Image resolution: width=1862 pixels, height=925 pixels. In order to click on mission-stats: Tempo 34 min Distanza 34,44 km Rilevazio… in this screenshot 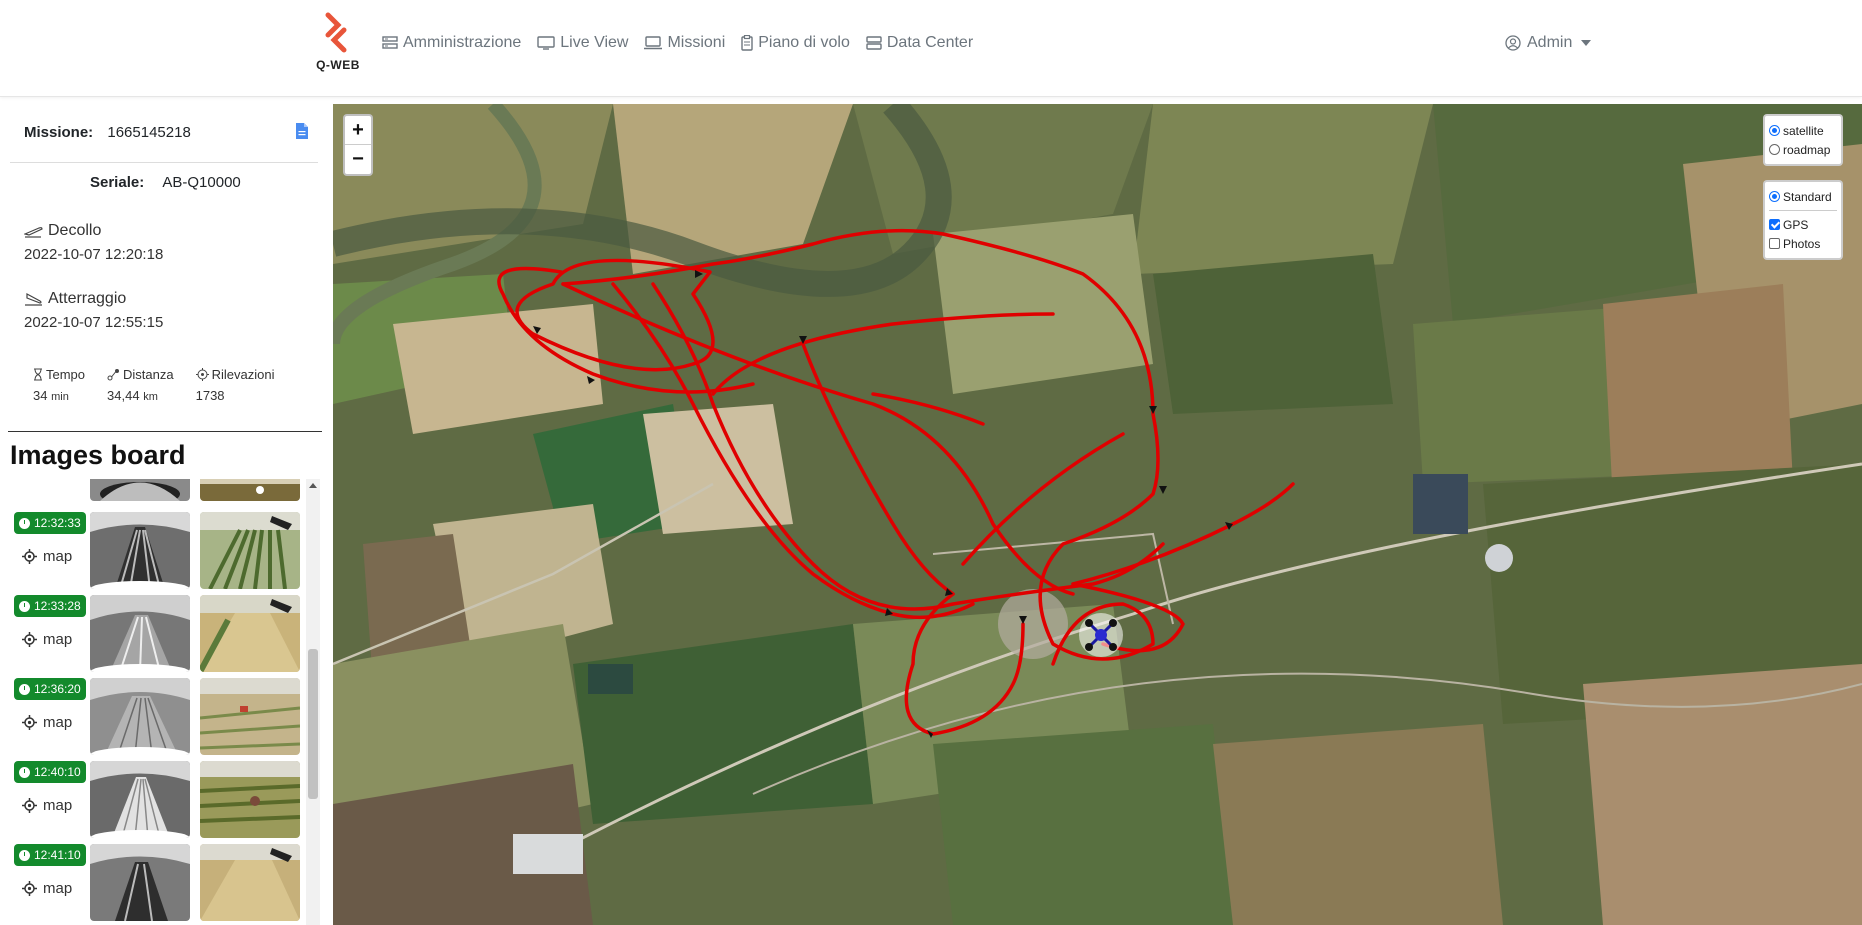, I will do `click(164, 385)`.